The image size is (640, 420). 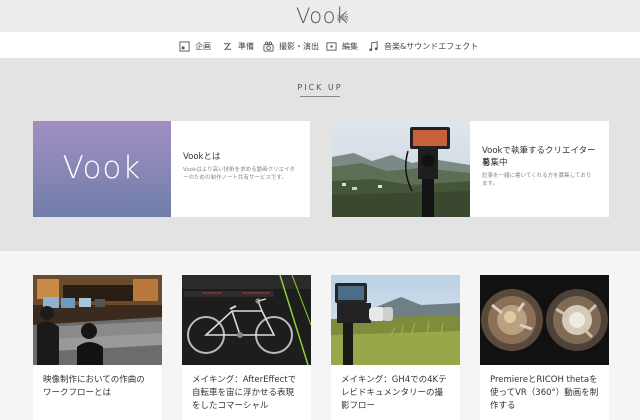 What do you see at coordinates (299, 46) in the screenshot?
I see `nav-label: 撮影・演出` at bounding box center [299, 46].